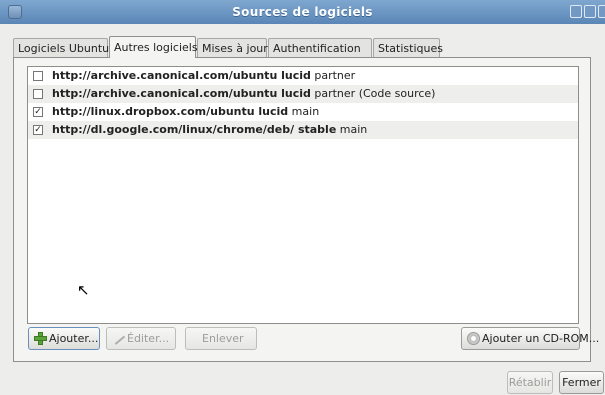  I want to click on source-component: partner, so click(333, 75).